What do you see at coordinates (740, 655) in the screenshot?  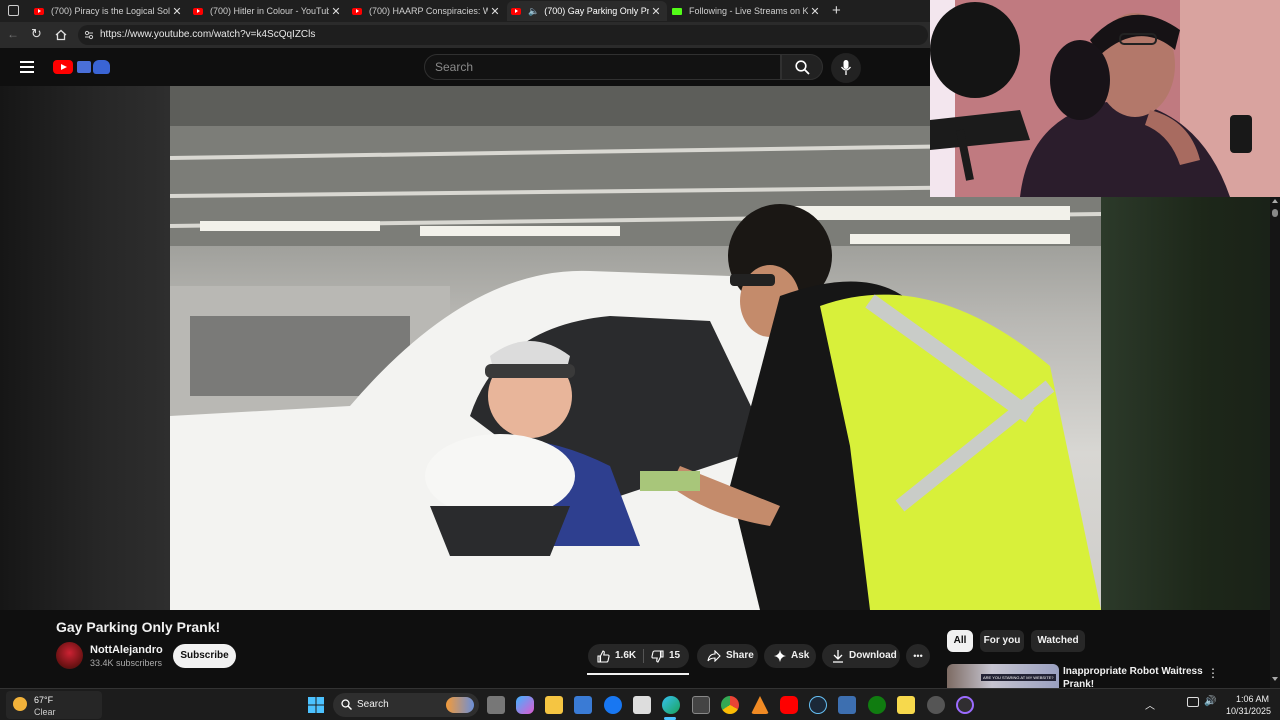 I see `share-label: Share` at bounding box center [740, 655].